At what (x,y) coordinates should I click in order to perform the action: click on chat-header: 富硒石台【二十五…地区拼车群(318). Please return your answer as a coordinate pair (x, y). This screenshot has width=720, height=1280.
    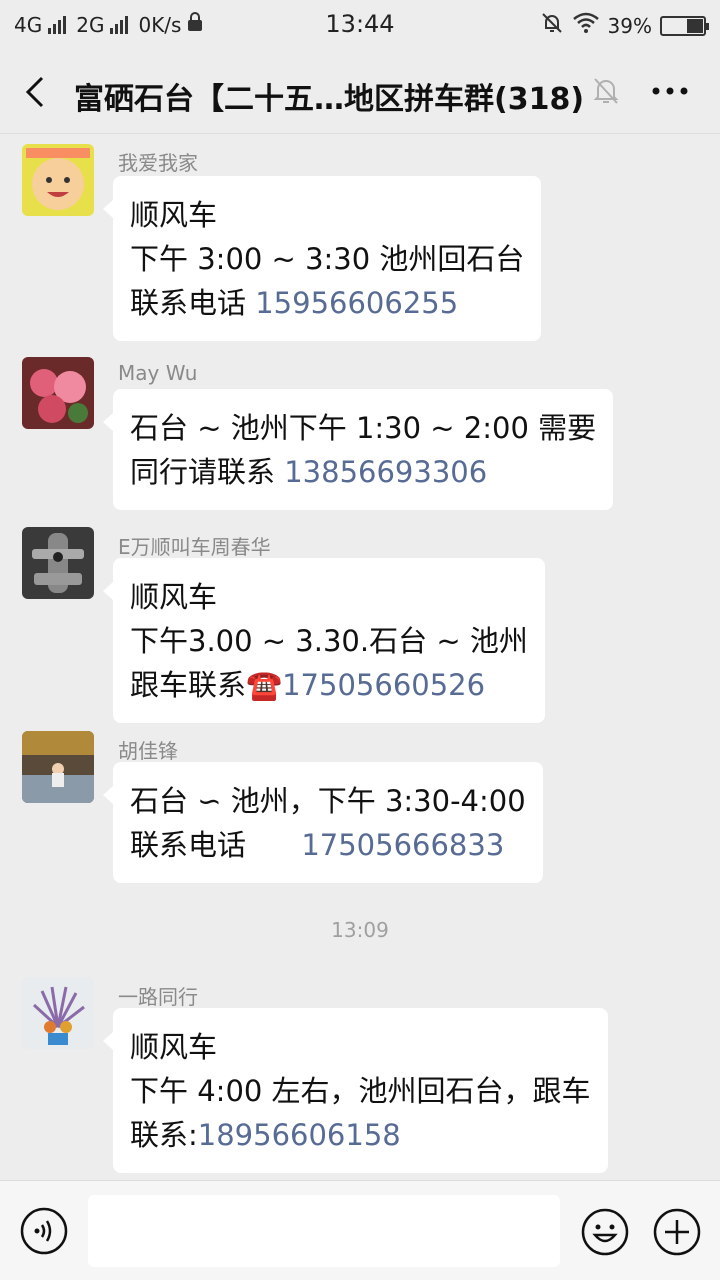
    Looking at the image, I should click on (360, 92).